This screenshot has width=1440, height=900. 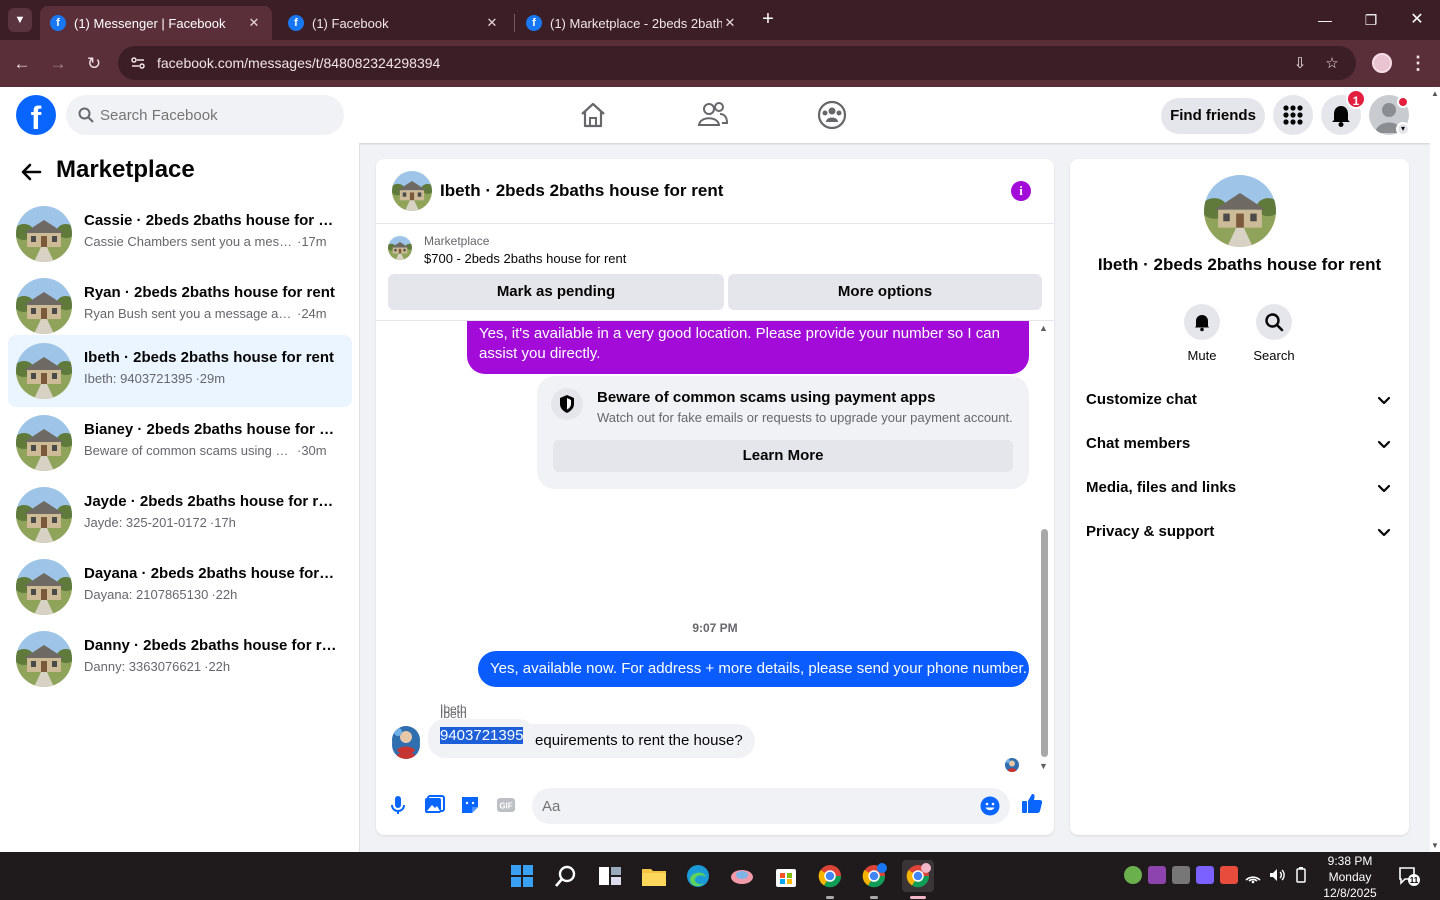 I want to click on minimize-button: —, so click(x=1325, y=20).